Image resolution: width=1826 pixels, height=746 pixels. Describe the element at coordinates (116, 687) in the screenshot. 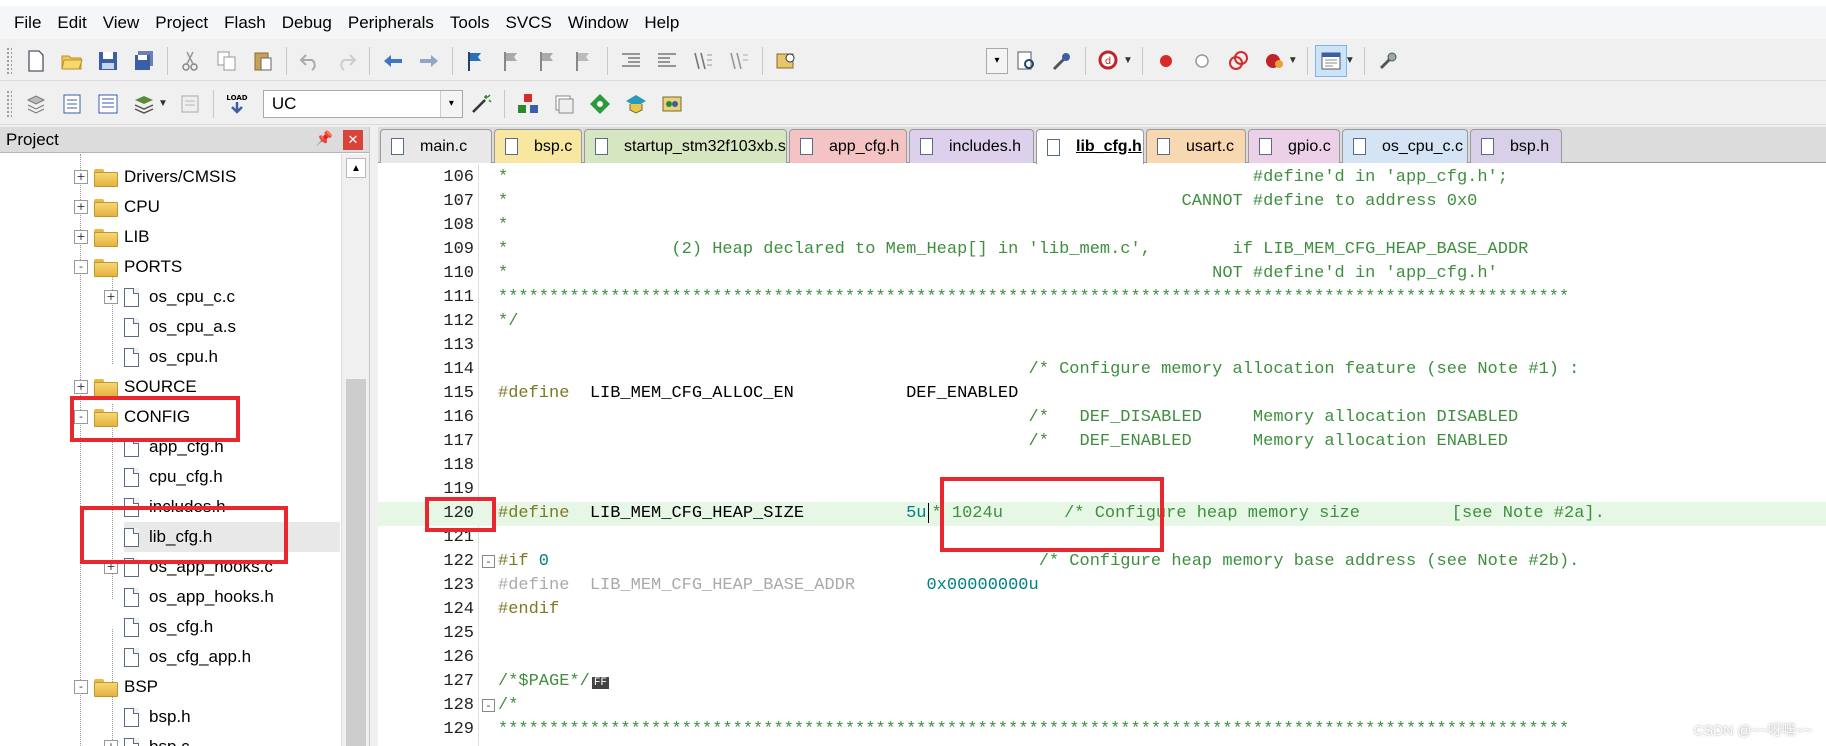

I see `tree-item-bsp: - BSP` at that location.